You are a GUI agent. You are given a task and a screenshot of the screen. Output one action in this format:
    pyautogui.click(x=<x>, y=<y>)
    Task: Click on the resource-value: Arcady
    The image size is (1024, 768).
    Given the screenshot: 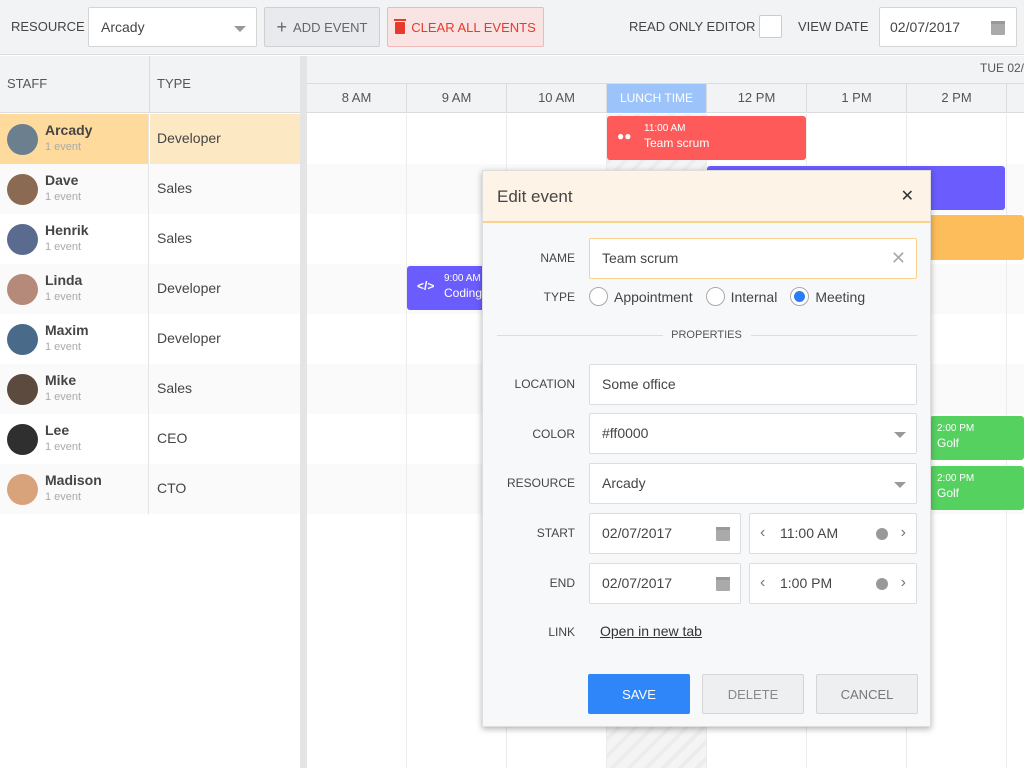 What is the action you would take?
    pyautogui.click(x=624, y=483)
    